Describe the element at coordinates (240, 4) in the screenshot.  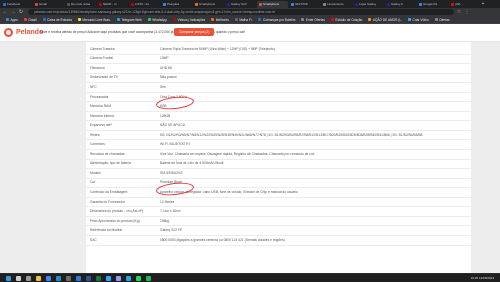
I see `browser-tab: Galaxy S23` at that location.